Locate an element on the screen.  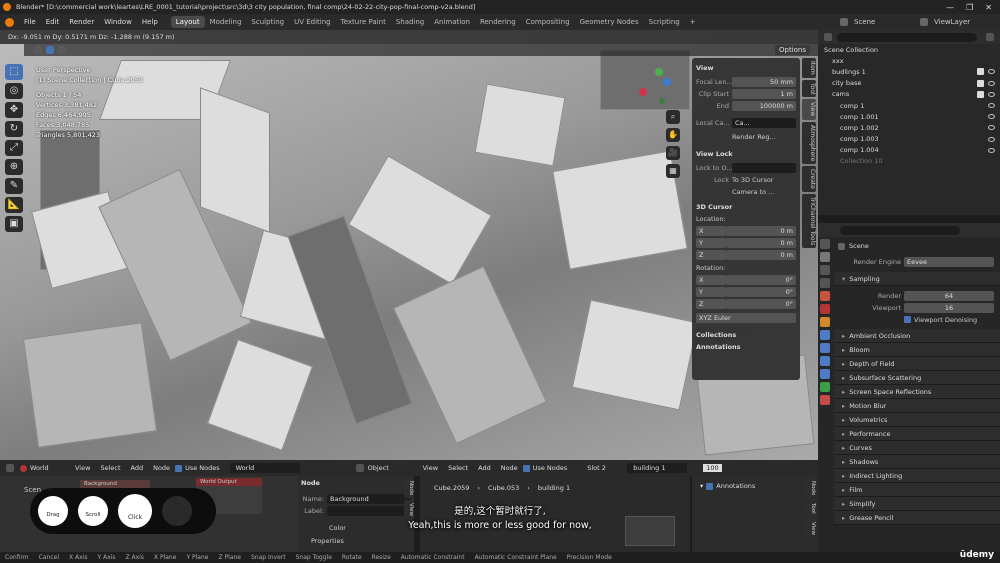
outliner-root: Scene Collection is located at coordinates (909, 49).